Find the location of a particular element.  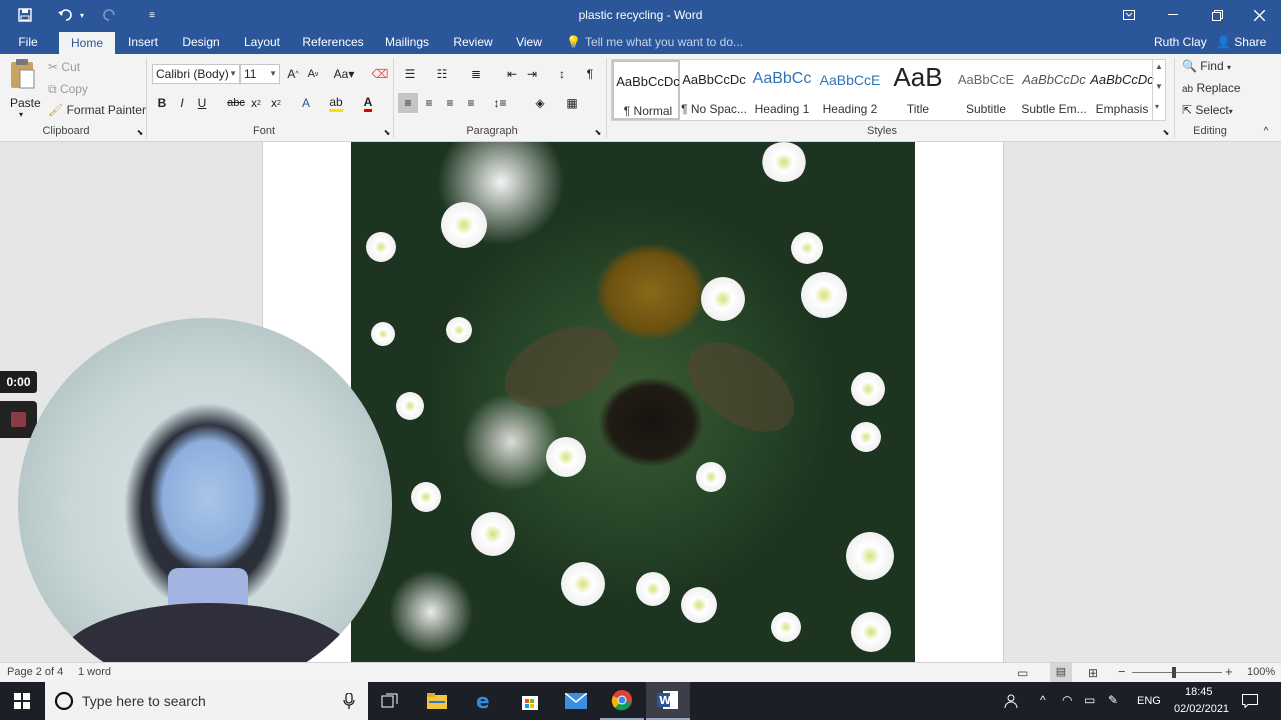

change-case-icon: Aa▾ is located at coordinates (344, 74).